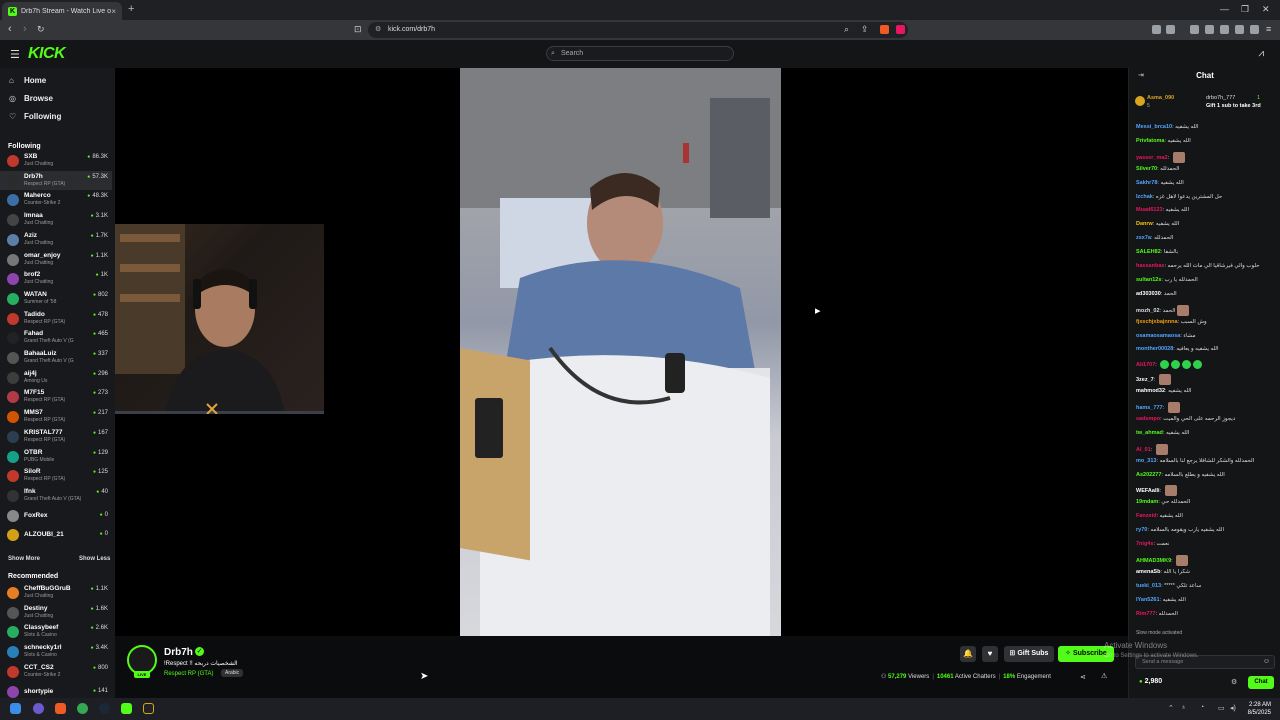 Image resolution: width=1280 pixels, height=720 pixels. Describe the element at coordinates (142, 661) in the screenshot. I see `streamer-avatar: LIVE` at that location.